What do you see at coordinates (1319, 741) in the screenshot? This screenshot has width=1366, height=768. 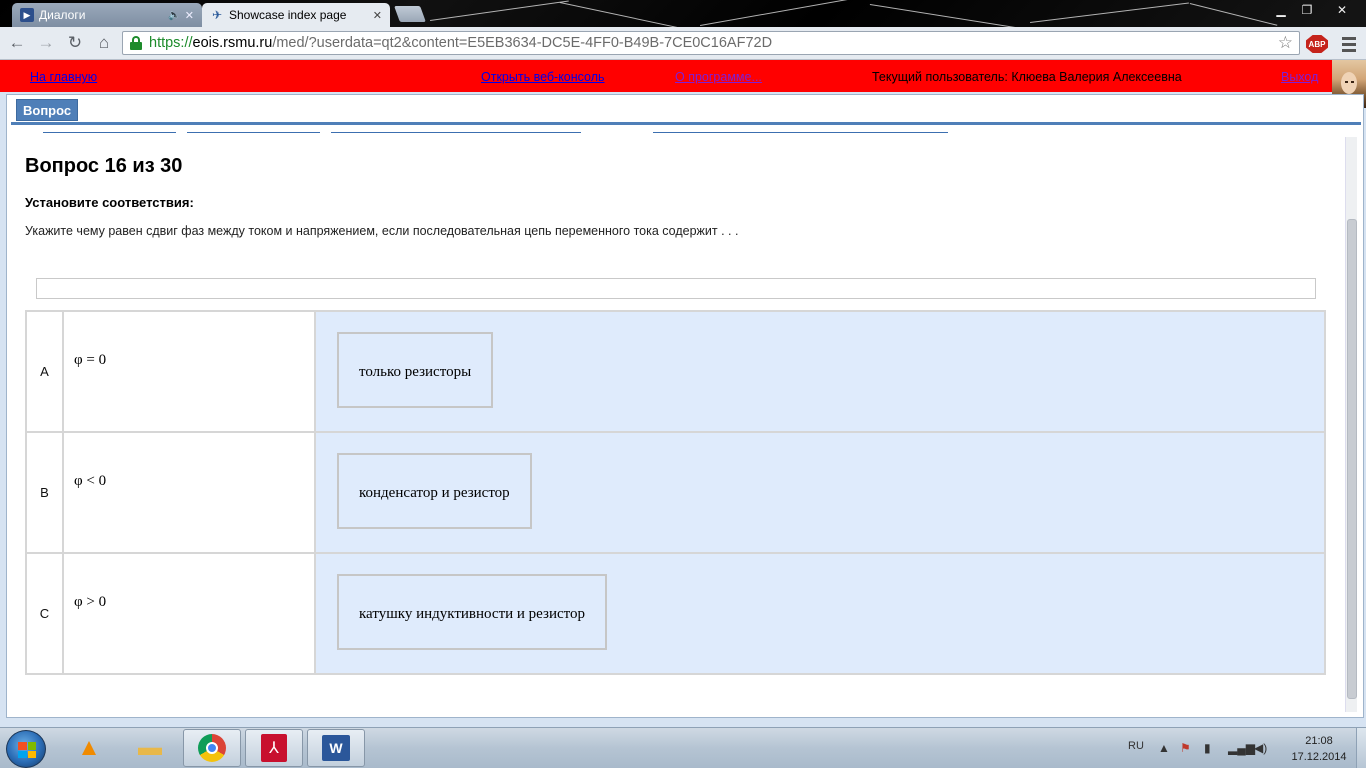 I see `clock-time: 21:08` at bounding box center [1319, 741].